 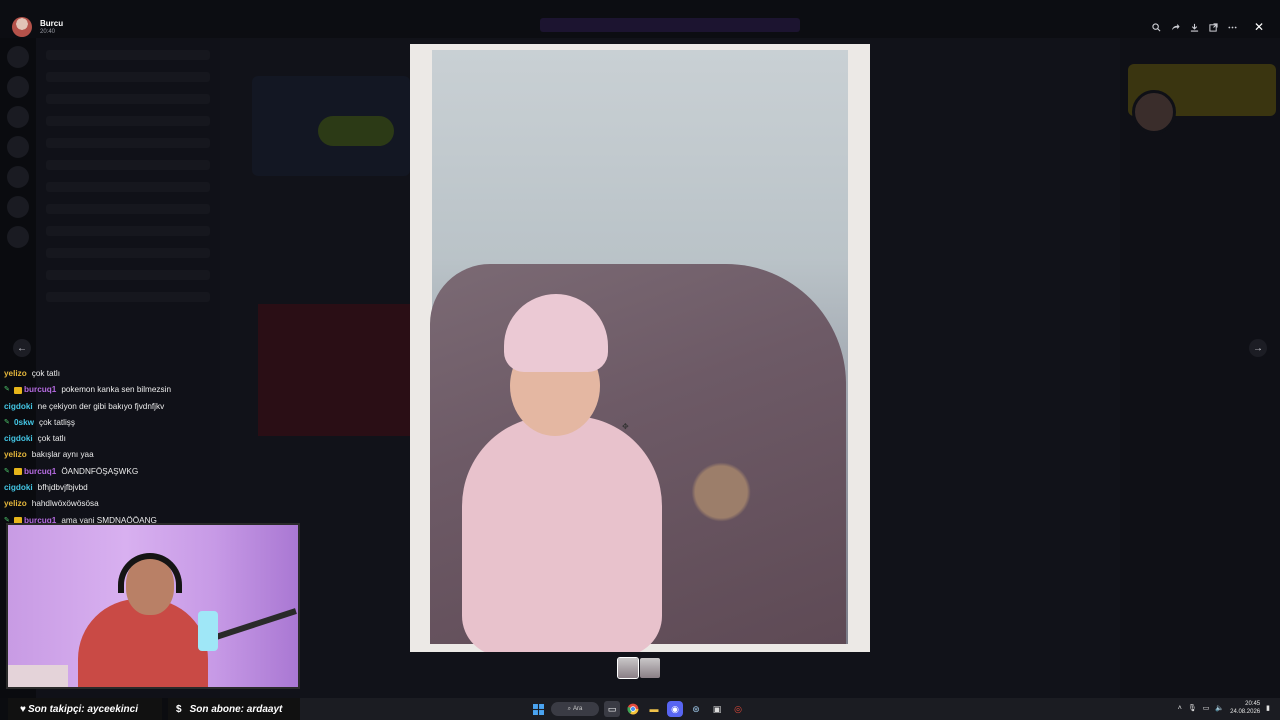 What do you see at coordinates (48, 32) in the screenshot?
I see `author-timestamp: 20:40` at bounding box center [48, 32].